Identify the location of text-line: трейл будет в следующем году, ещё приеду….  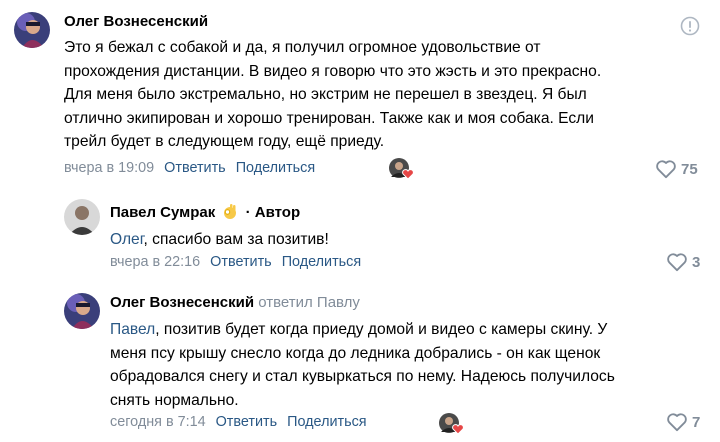
(224, 141).